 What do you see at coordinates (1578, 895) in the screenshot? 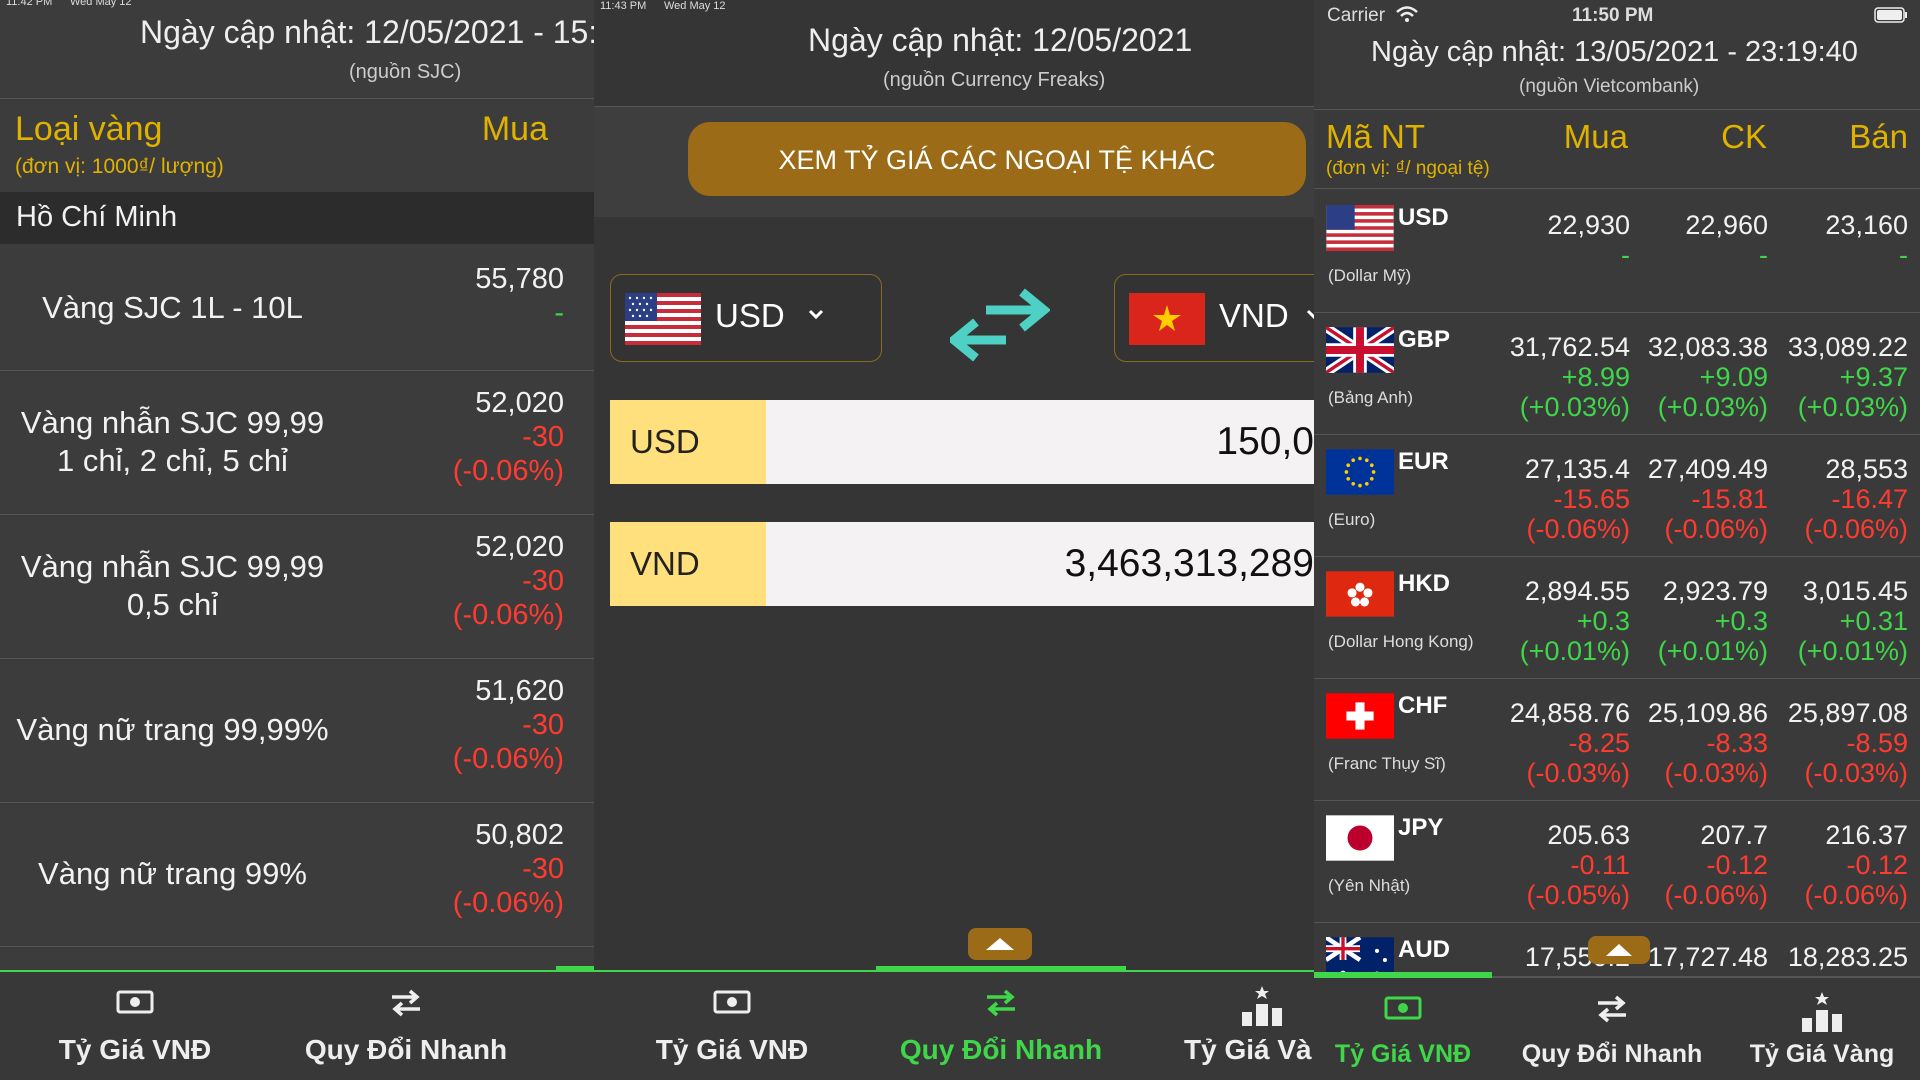
I see `rate-change-pct: (-0.05%)` at bounding box center [1578, 895].